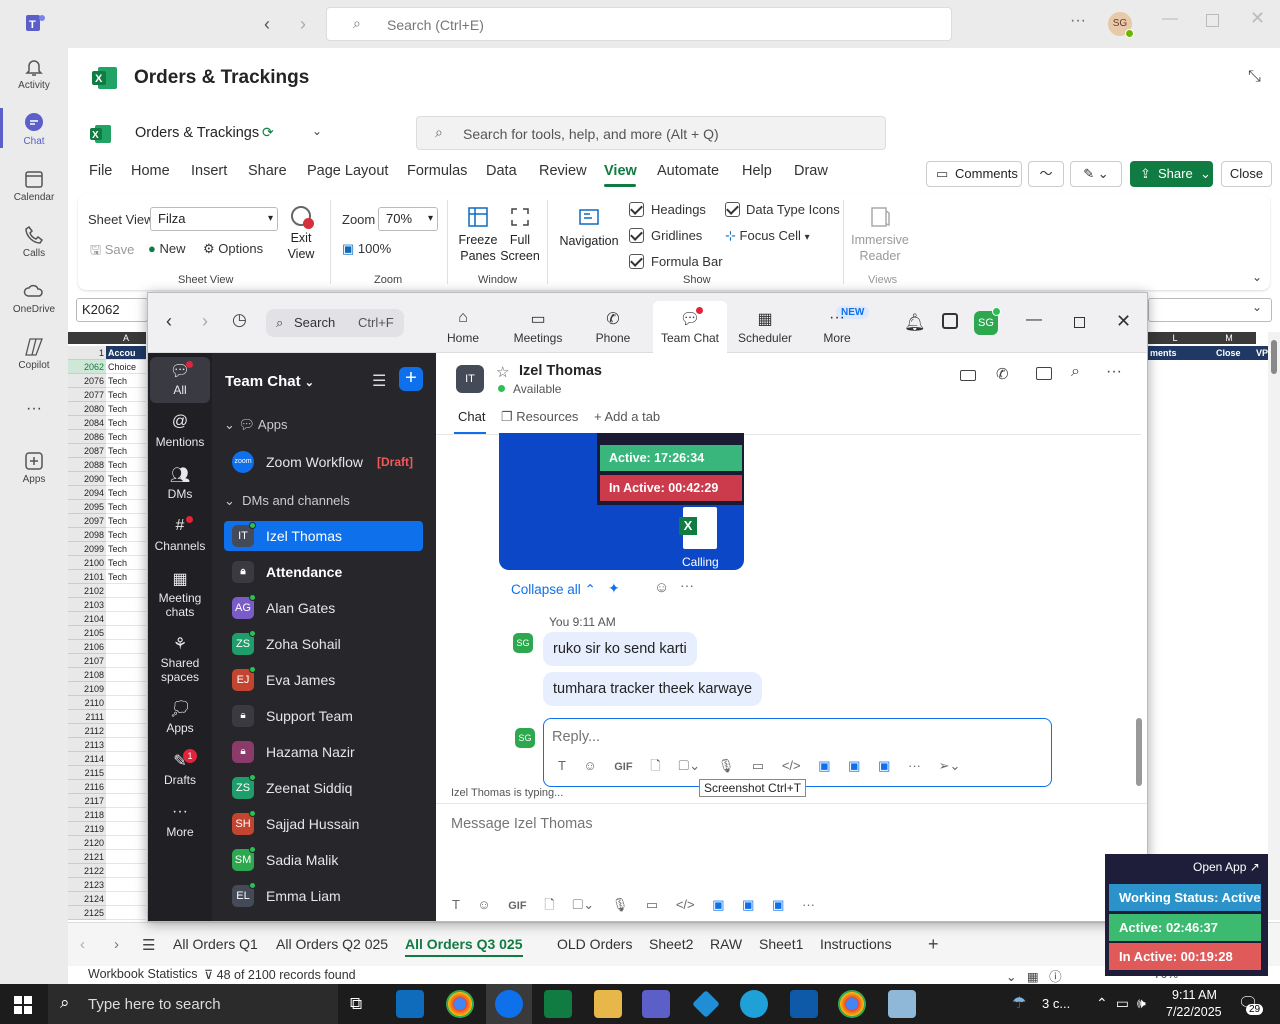 The width and height of the screenshot is (1280, 1024). Describe the element at coordinates (287, 501) in the screenshot. I see `dms-section: ⌄ DMs and channels` at that location.